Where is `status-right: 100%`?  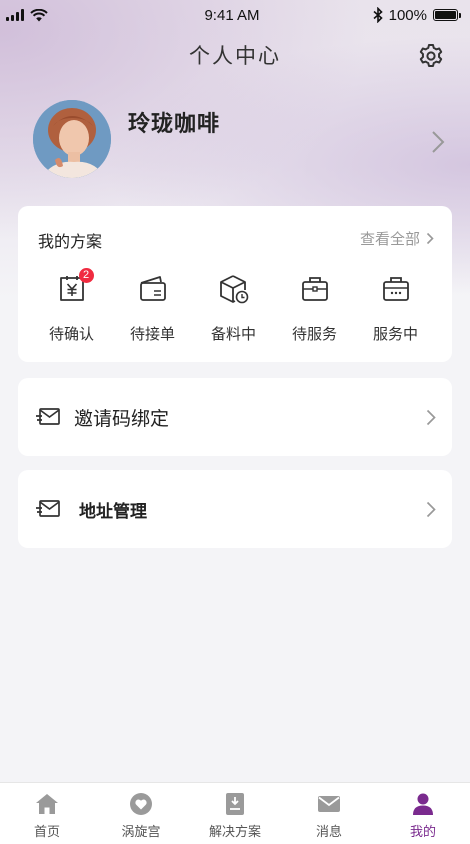 status-right: 100% is located at coordinates (399, 15).